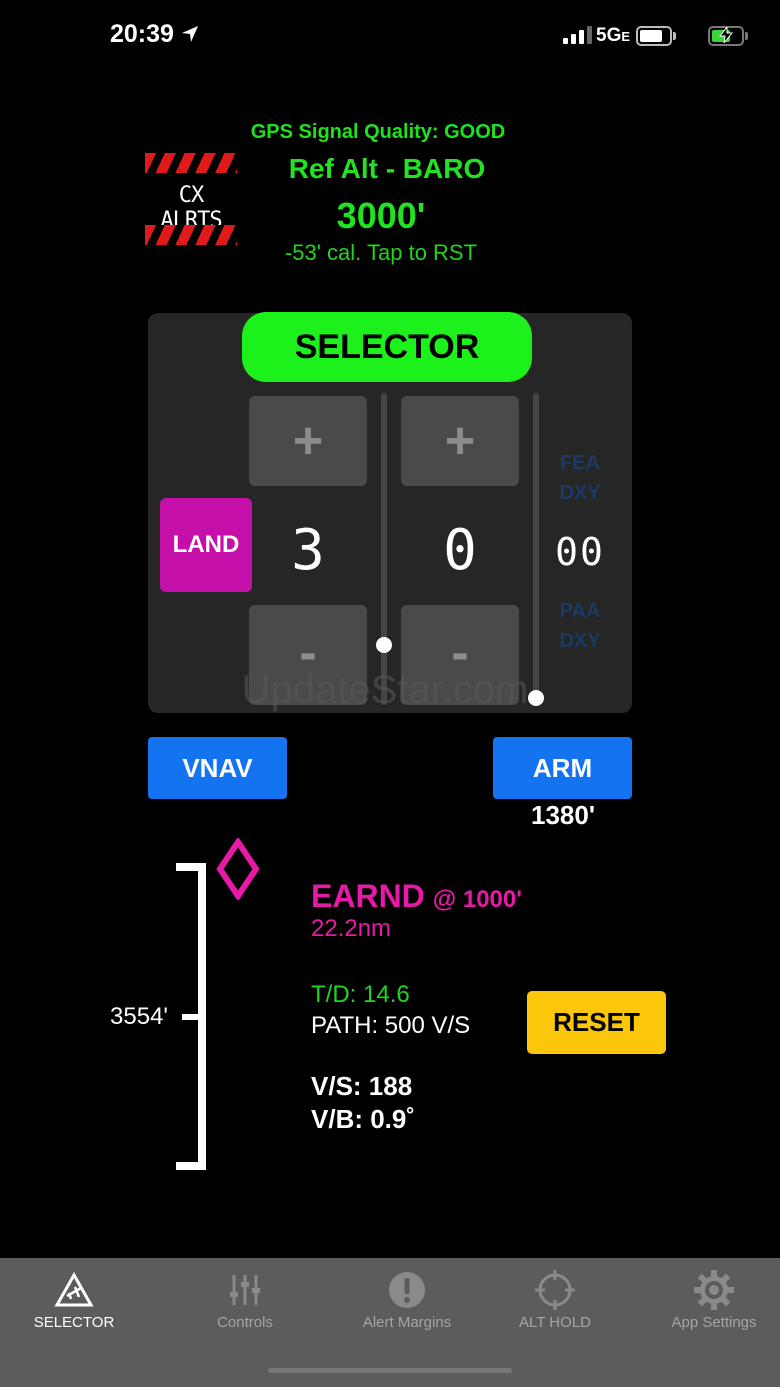 This screenshot has width=780, height=1387. I want to click on tab-selector: SELECTOR, so click(77, 1298).